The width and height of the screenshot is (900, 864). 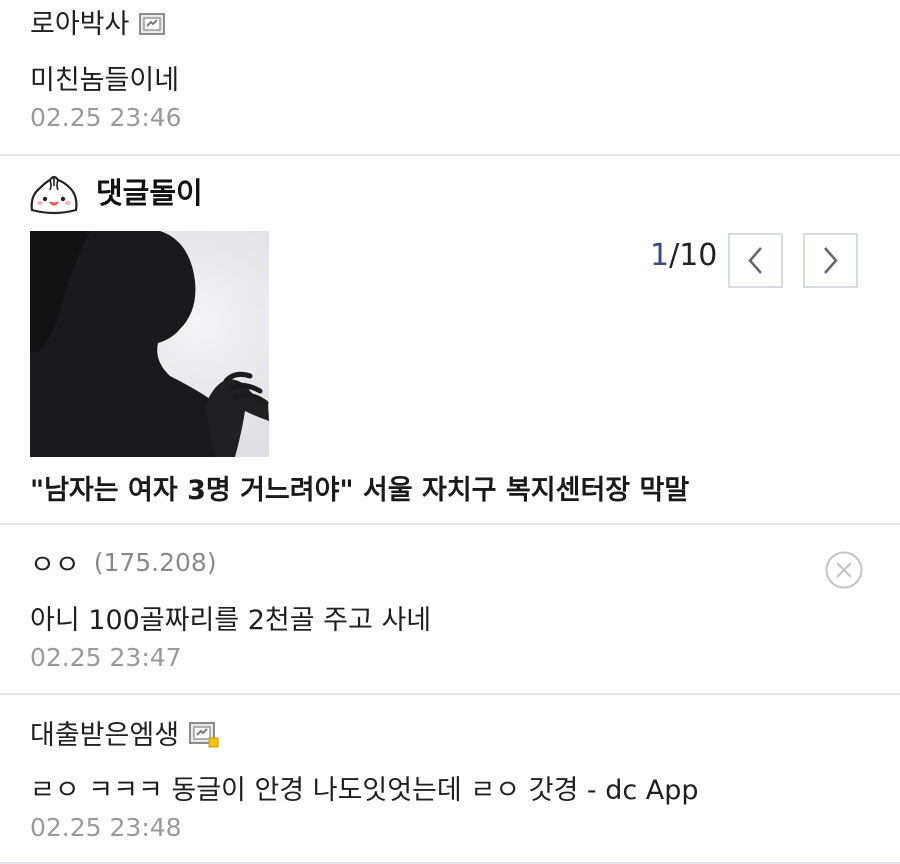 What do you see at coordinates (105, 80) in the screenshot?
I see `comment-text: 미친놈들이네` at bounding box center [105, 80].